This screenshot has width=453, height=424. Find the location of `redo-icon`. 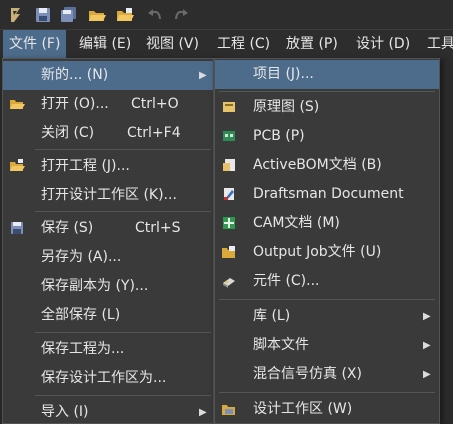

redo-icon is located at coordinates (181, 15).